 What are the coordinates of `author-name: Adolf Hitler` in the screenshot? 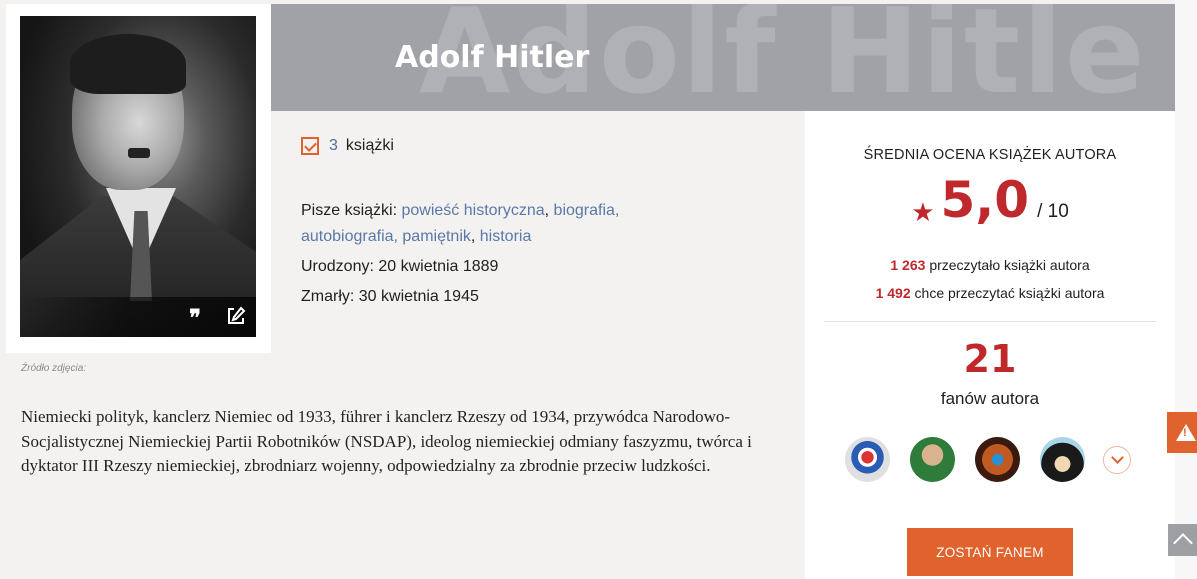 It's located at (492, 57).